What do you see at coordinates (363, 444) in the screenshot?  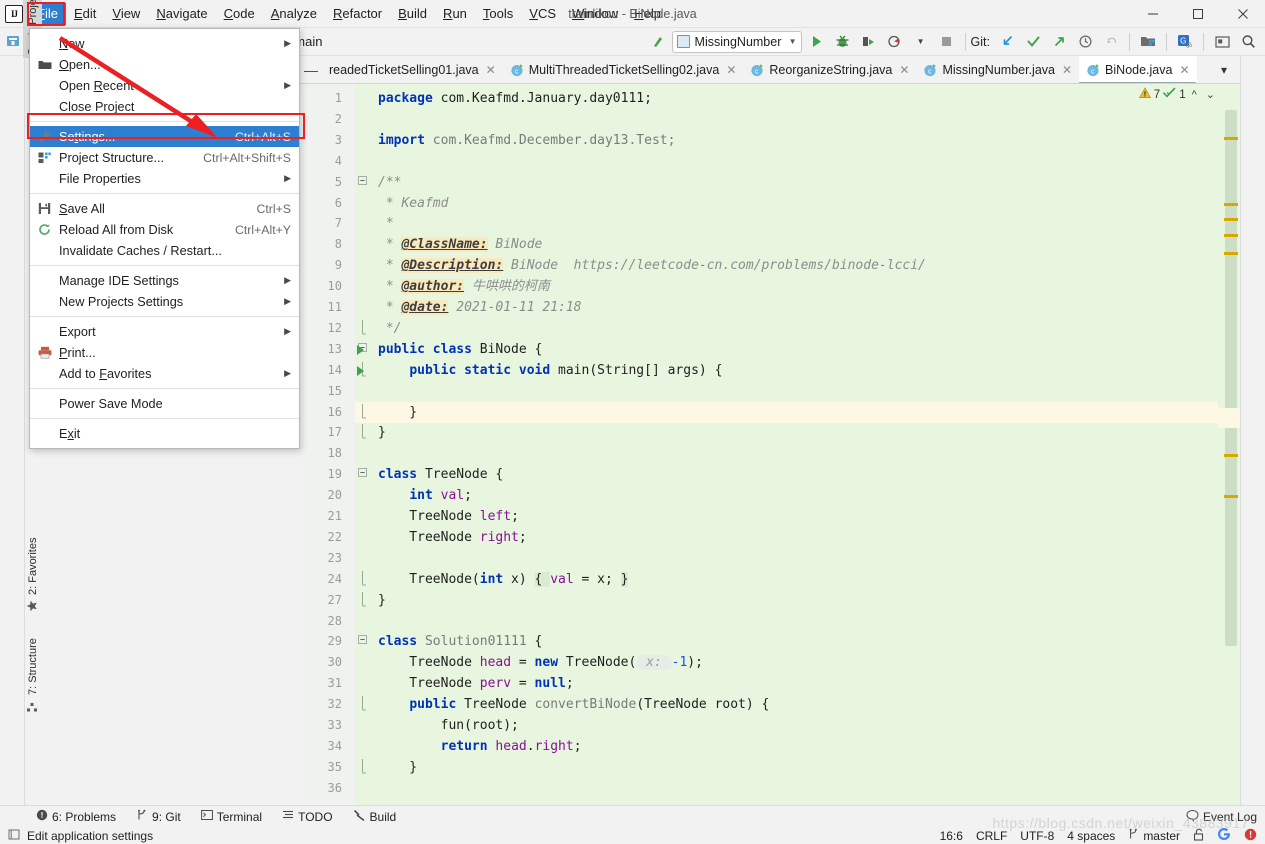 I see `run-gutter-markers` at bounding box center [363, 444].